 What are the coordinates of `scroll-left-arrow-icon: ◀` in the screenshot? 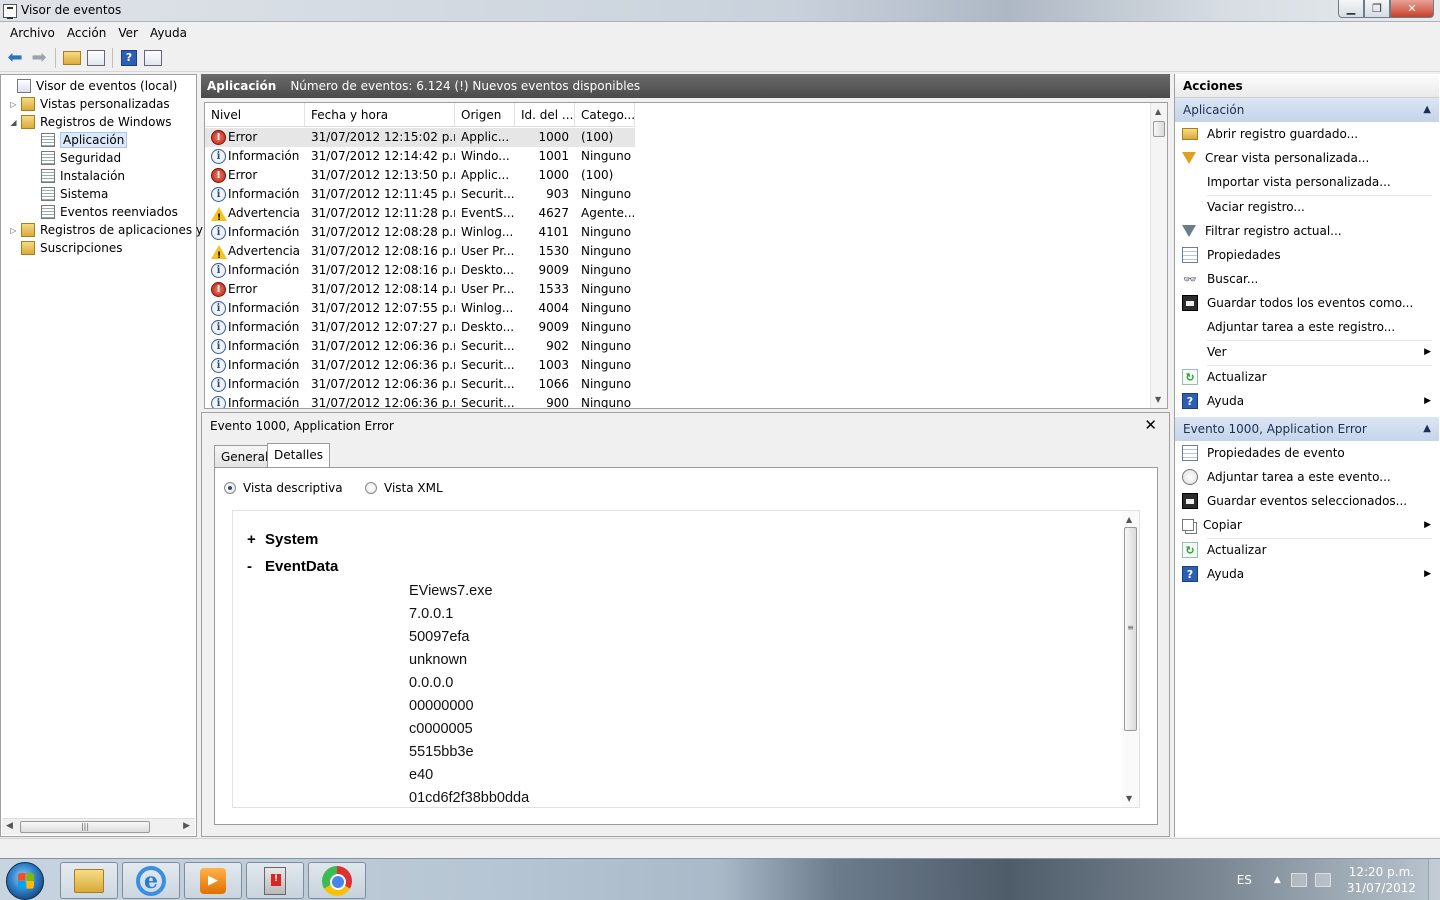 It's located at (9, 826).